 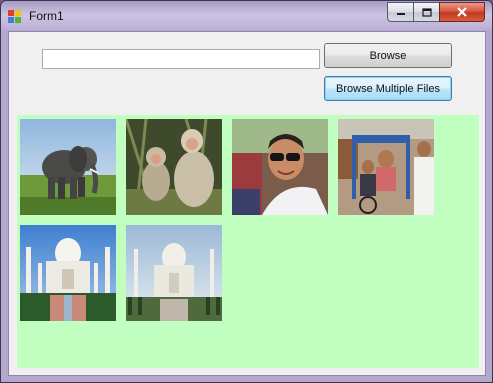 I want to click on elephant-photo, so click(x=68, y=167).